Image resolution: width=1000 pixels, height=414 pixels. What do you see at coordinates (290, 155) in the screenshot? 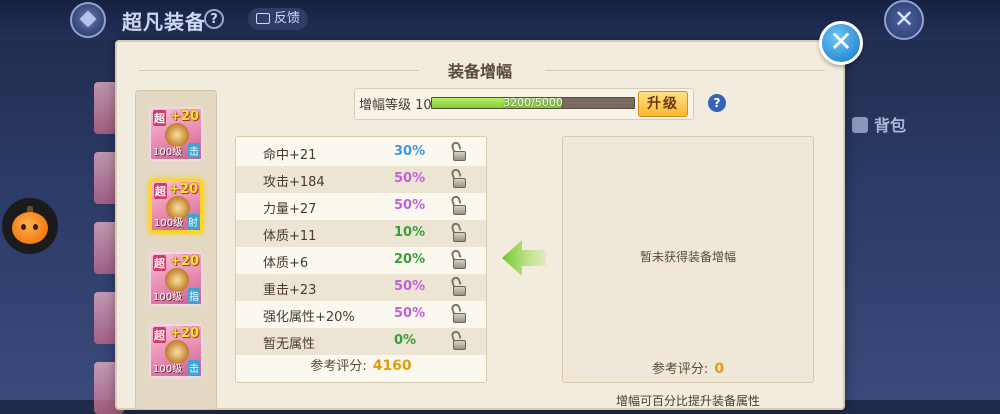
I see `stat-name: 命中+21` at bounding box center [290, 155].